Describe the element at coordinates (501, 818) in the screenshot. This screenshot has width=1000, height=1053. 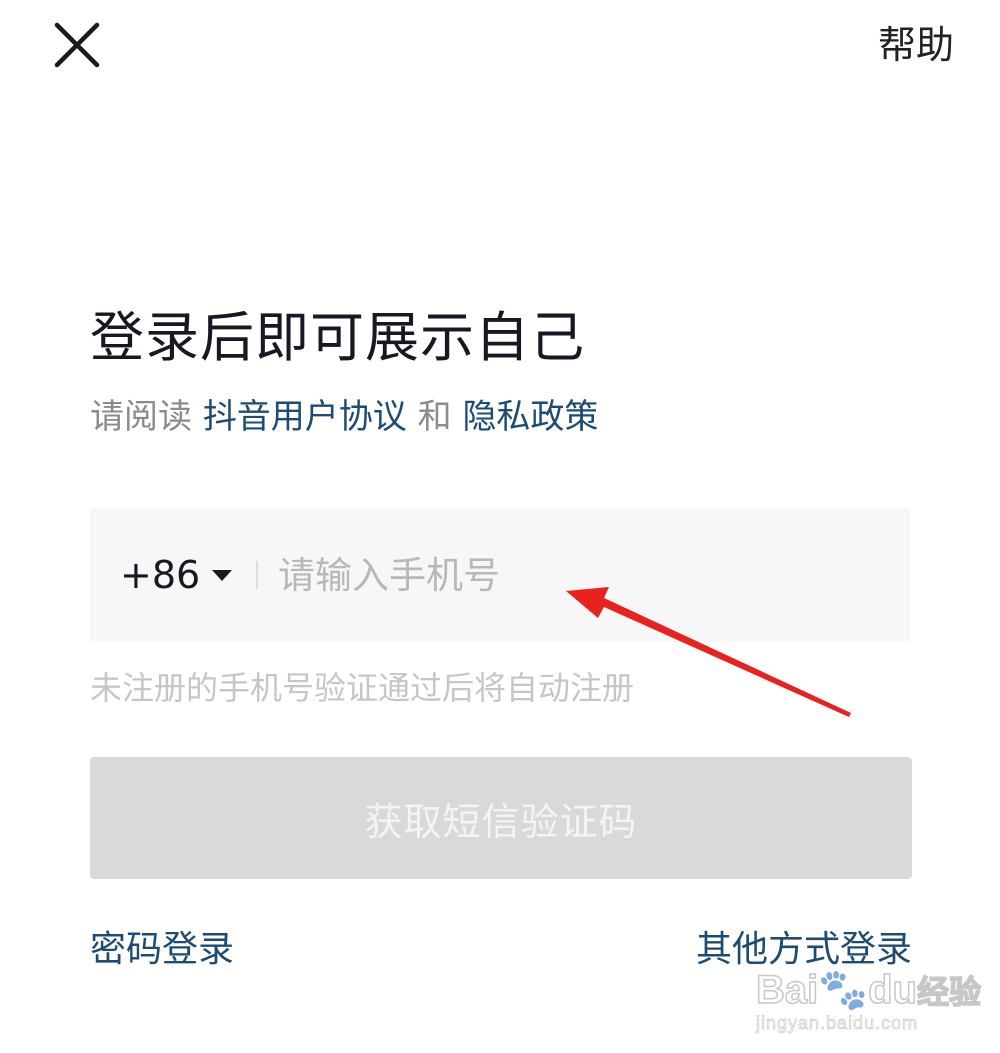
I see `get-sms-code-button: 获取短信验证码` at that location.